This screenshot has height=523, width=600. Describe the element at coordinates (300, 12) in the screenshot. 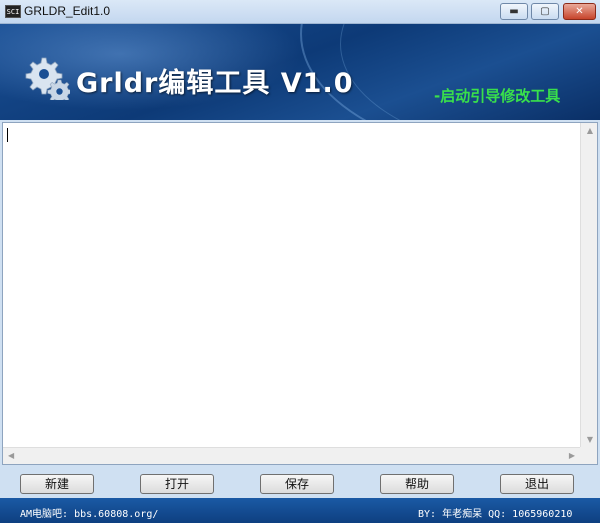

I see `title-bar: SCI GRLDR_Edit1.0 ▬ ▢ ✕` at that location.